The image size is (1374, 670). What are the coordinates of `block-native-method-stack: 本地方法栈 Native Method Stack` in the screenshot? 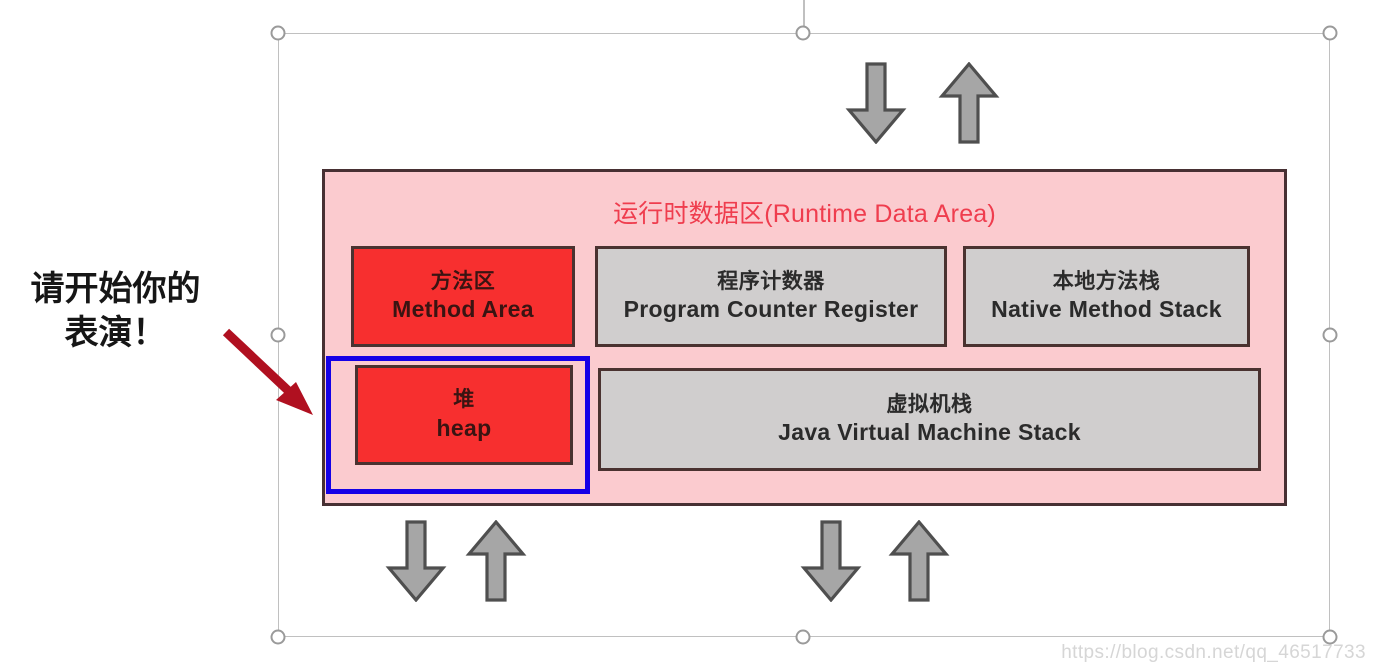 It's located at (1106, 296).